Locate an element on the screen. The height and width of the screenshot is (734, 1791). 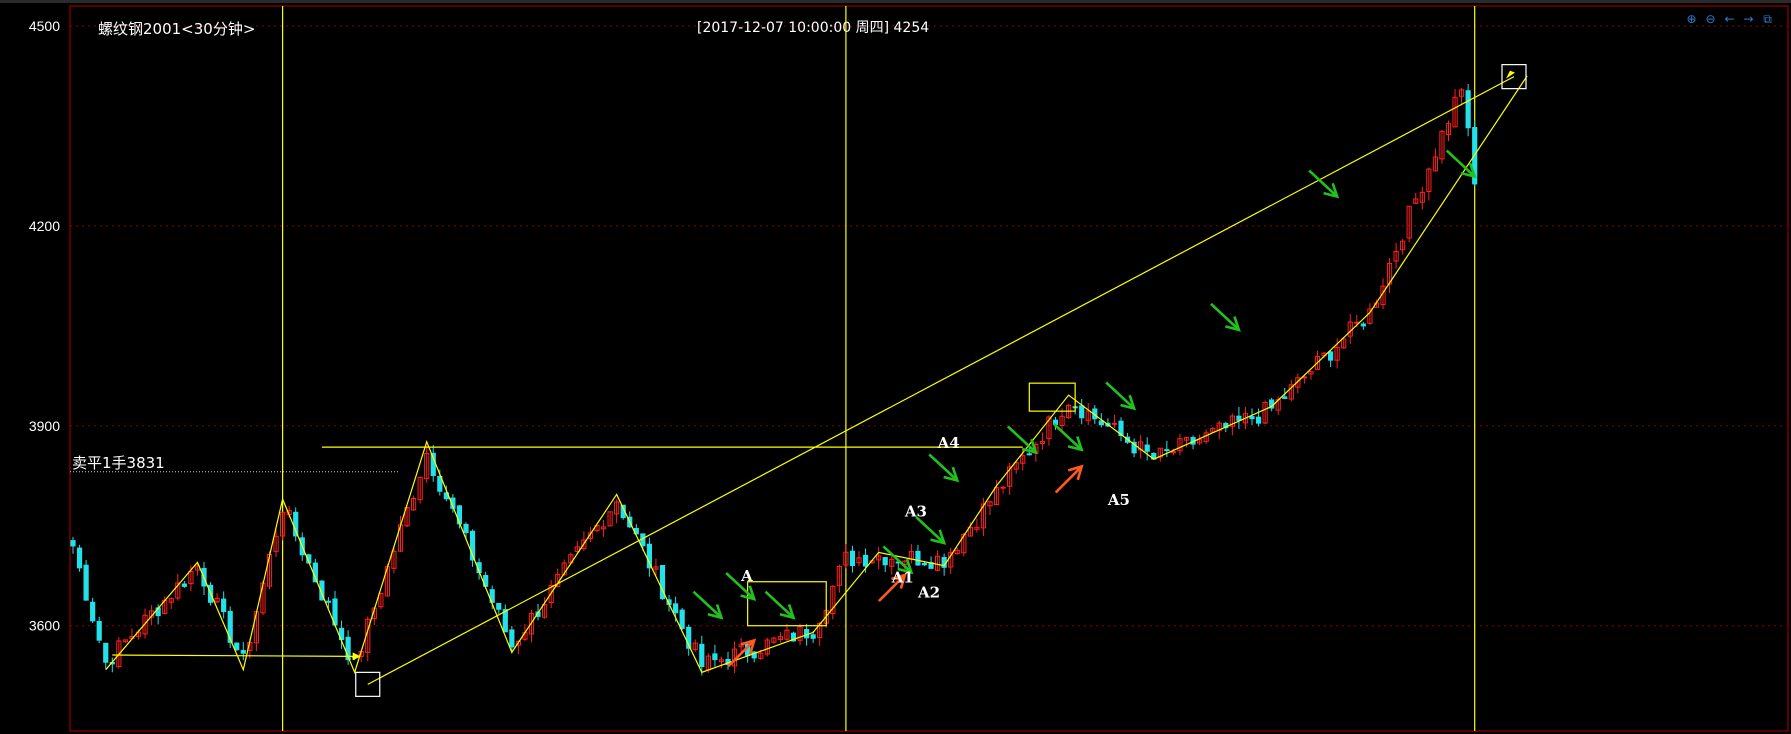
range-box is located at coordinates (787, 604).